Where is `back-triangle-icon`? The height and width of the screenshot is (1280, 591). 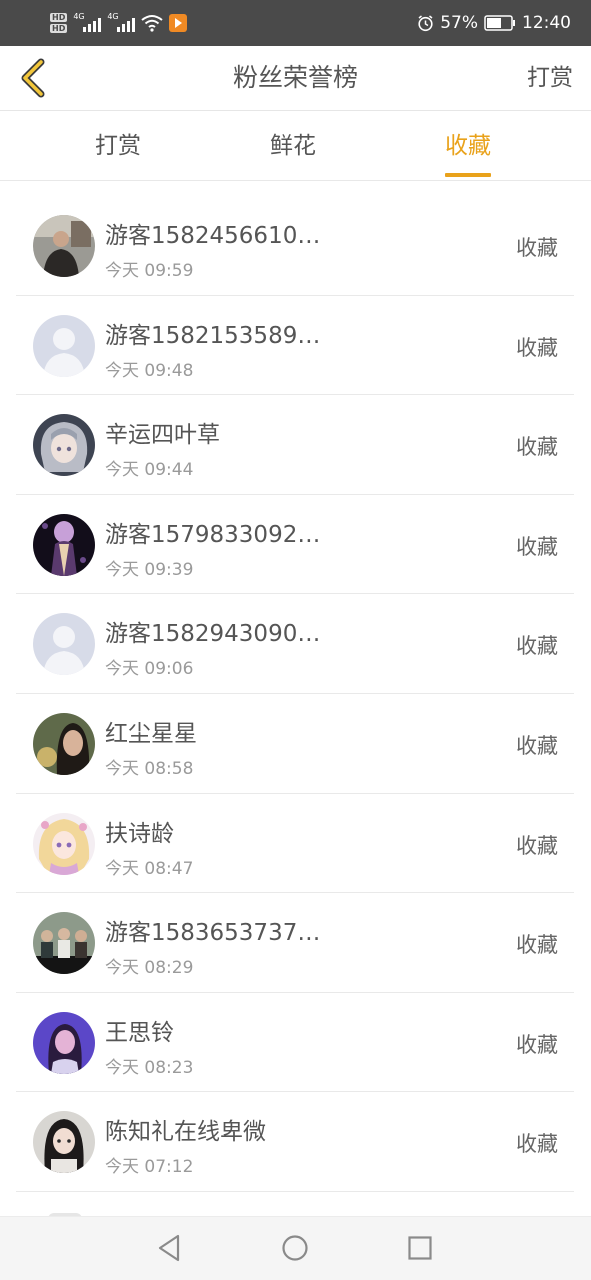 back-triangle-icon is located at coordinates (169, 1248).